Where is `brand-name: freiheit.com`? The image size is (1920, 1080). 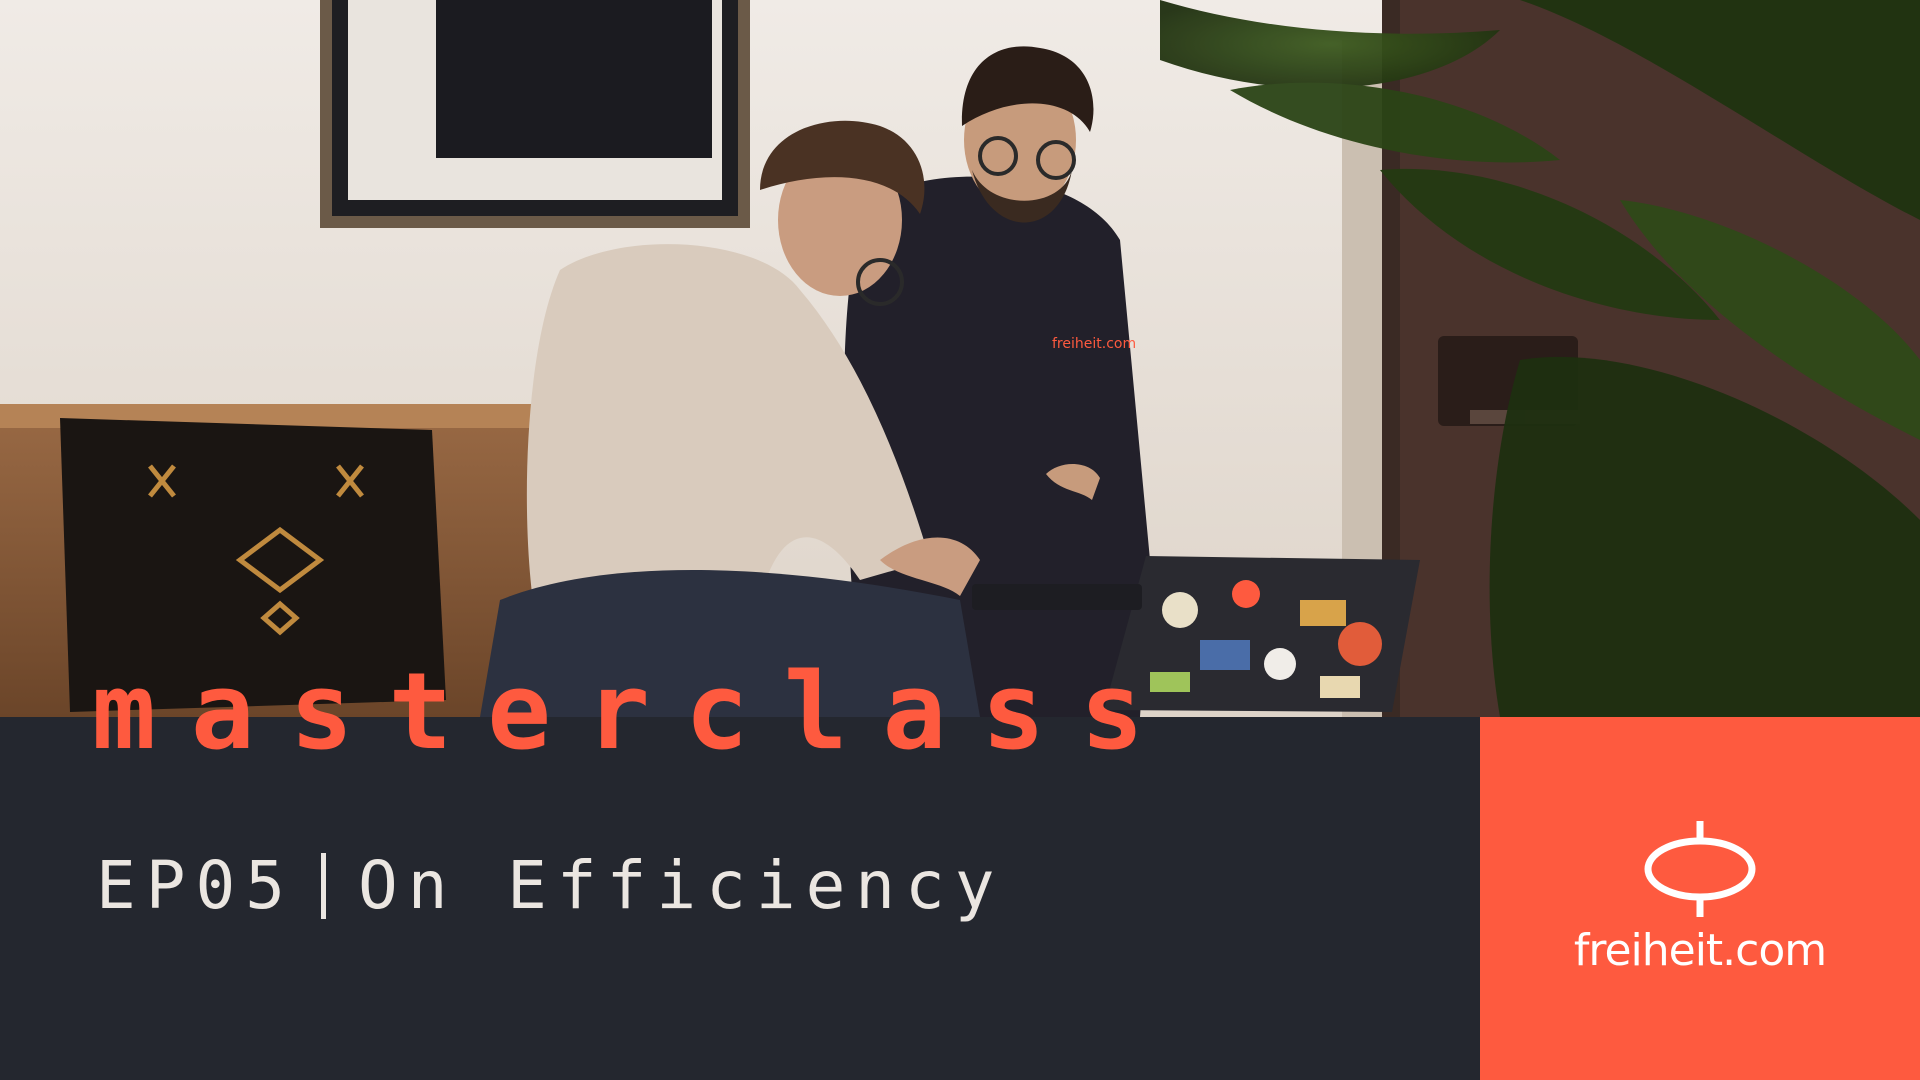 brand-name: freiheit.com is located at coordinates (1700, 950).